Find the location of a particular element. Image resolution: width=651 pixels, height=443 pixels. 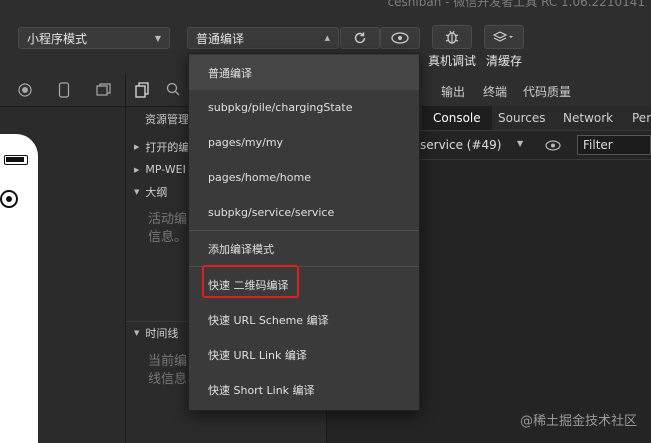

tree-project: ▶ MP-WEI is located at coordinates (160, 169).